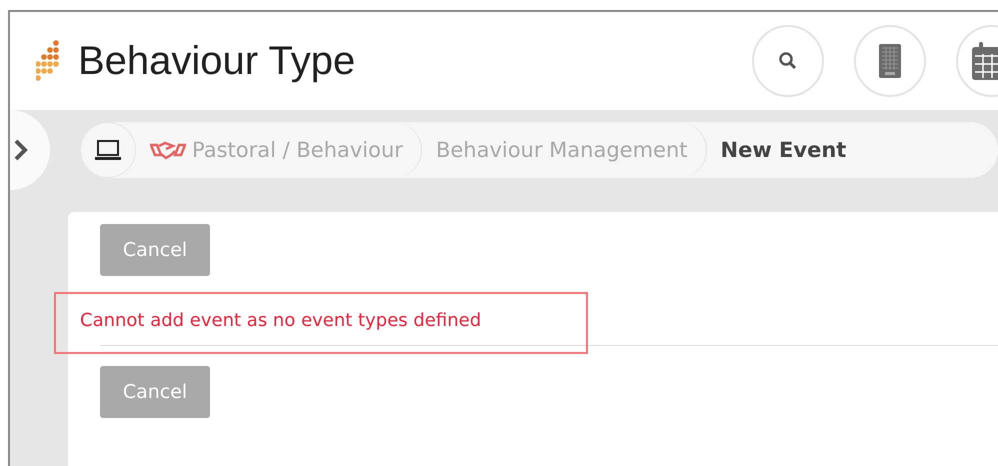 The height and width of the screenshot is (466, 998). Describe the element at coordinates (890, 61) in the screenshot. I see `phone-icon` at that location.